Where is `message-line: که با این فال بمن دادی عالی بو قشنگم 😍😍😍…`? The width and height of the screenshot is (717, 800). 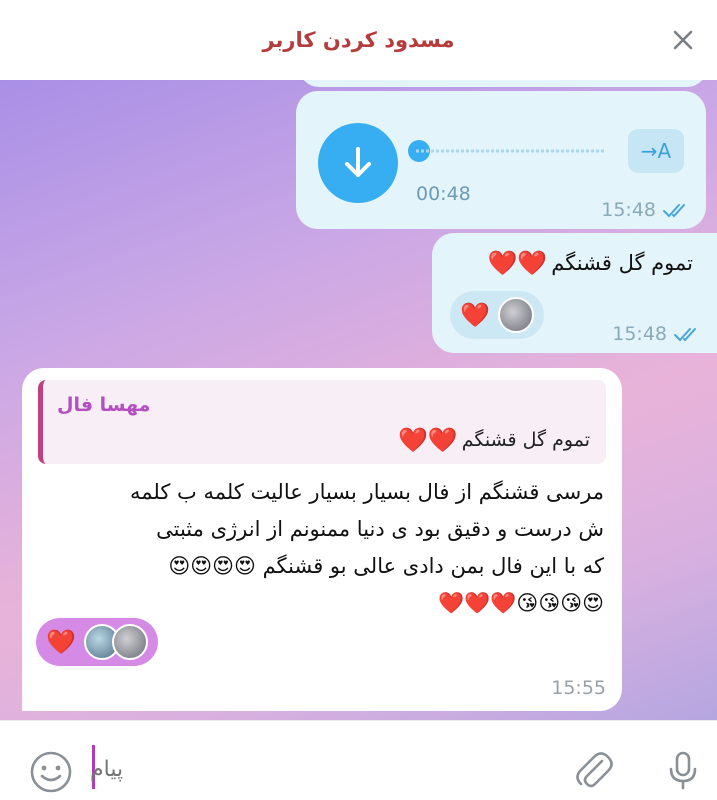 message-line: که با این فال بمن دادی عالی بو قشنگم 😍😍😍… is located at coordinates (386, 566).